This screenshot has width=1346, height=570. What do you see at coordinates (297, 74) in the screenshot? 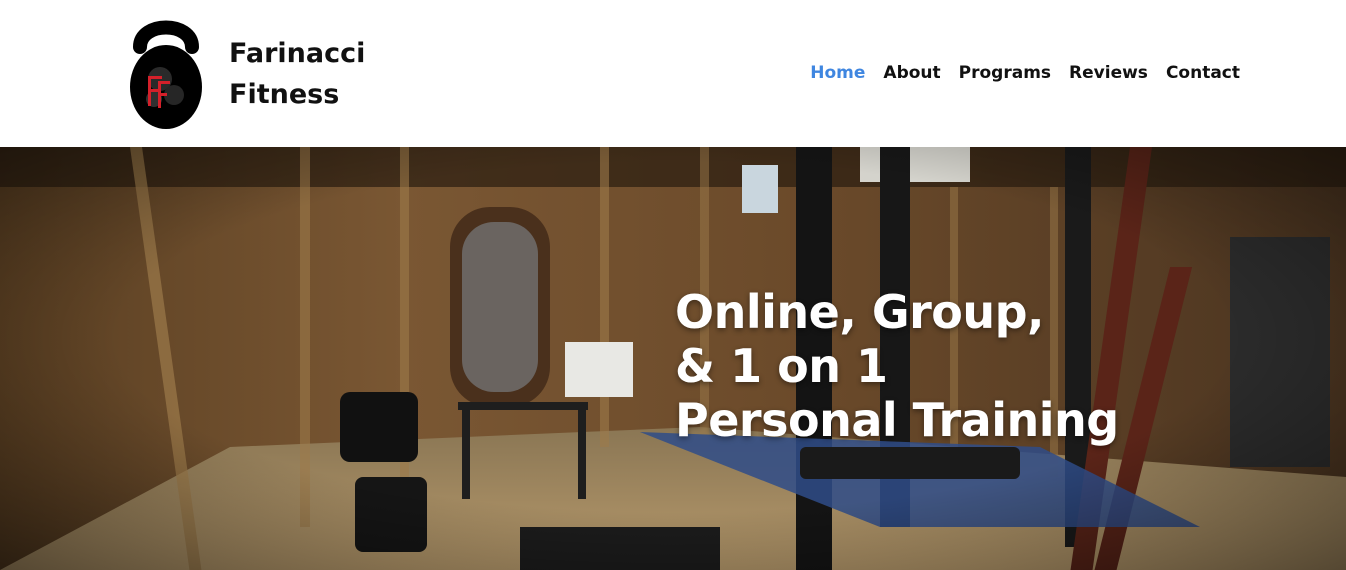
I see `brand-name: Farinacci Fitness` at bounding box center [297, 74].